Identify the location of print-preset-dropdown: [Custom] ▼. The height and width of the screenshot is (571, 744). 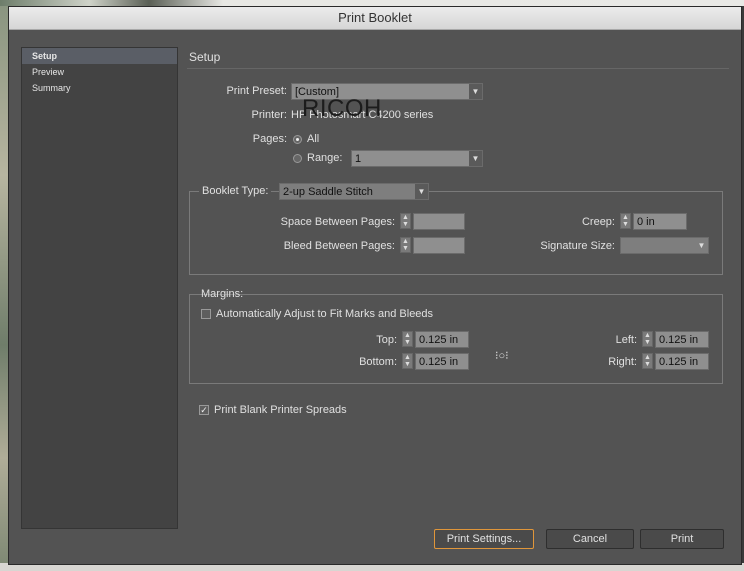
(387, 91).